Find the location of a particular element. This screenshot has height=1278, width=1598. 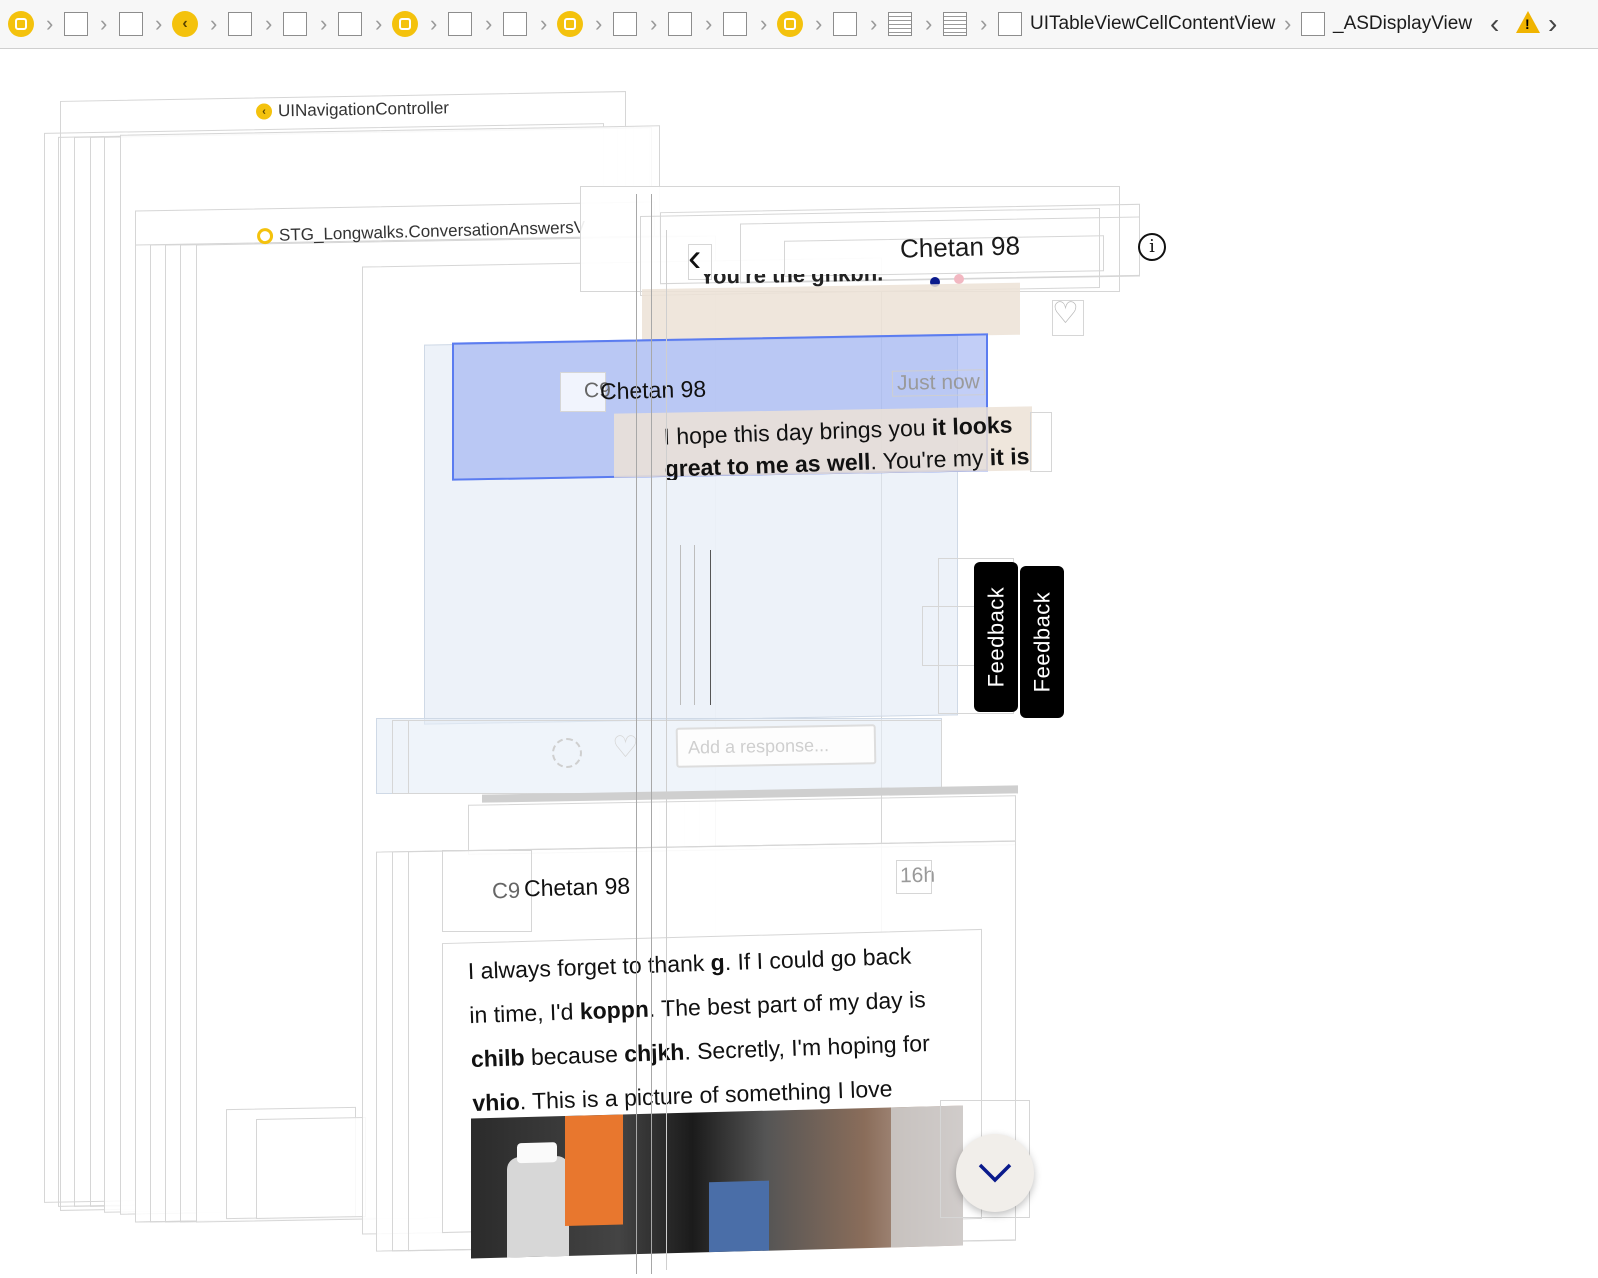

message-bold: vhio is located at coordinates (496, 1102).